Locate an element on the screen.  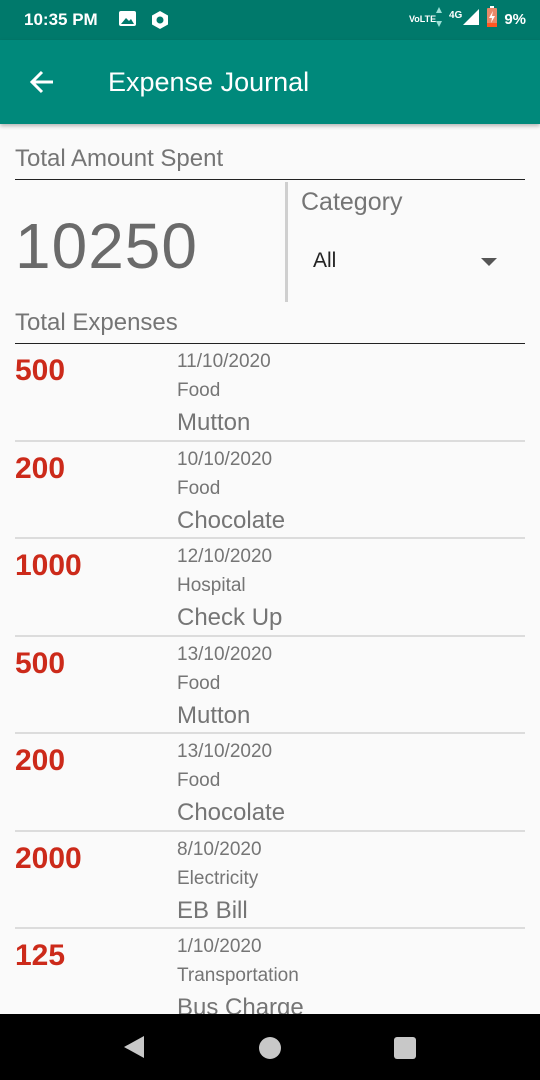
settings-sync-icon is located at coordinates (160, 22).